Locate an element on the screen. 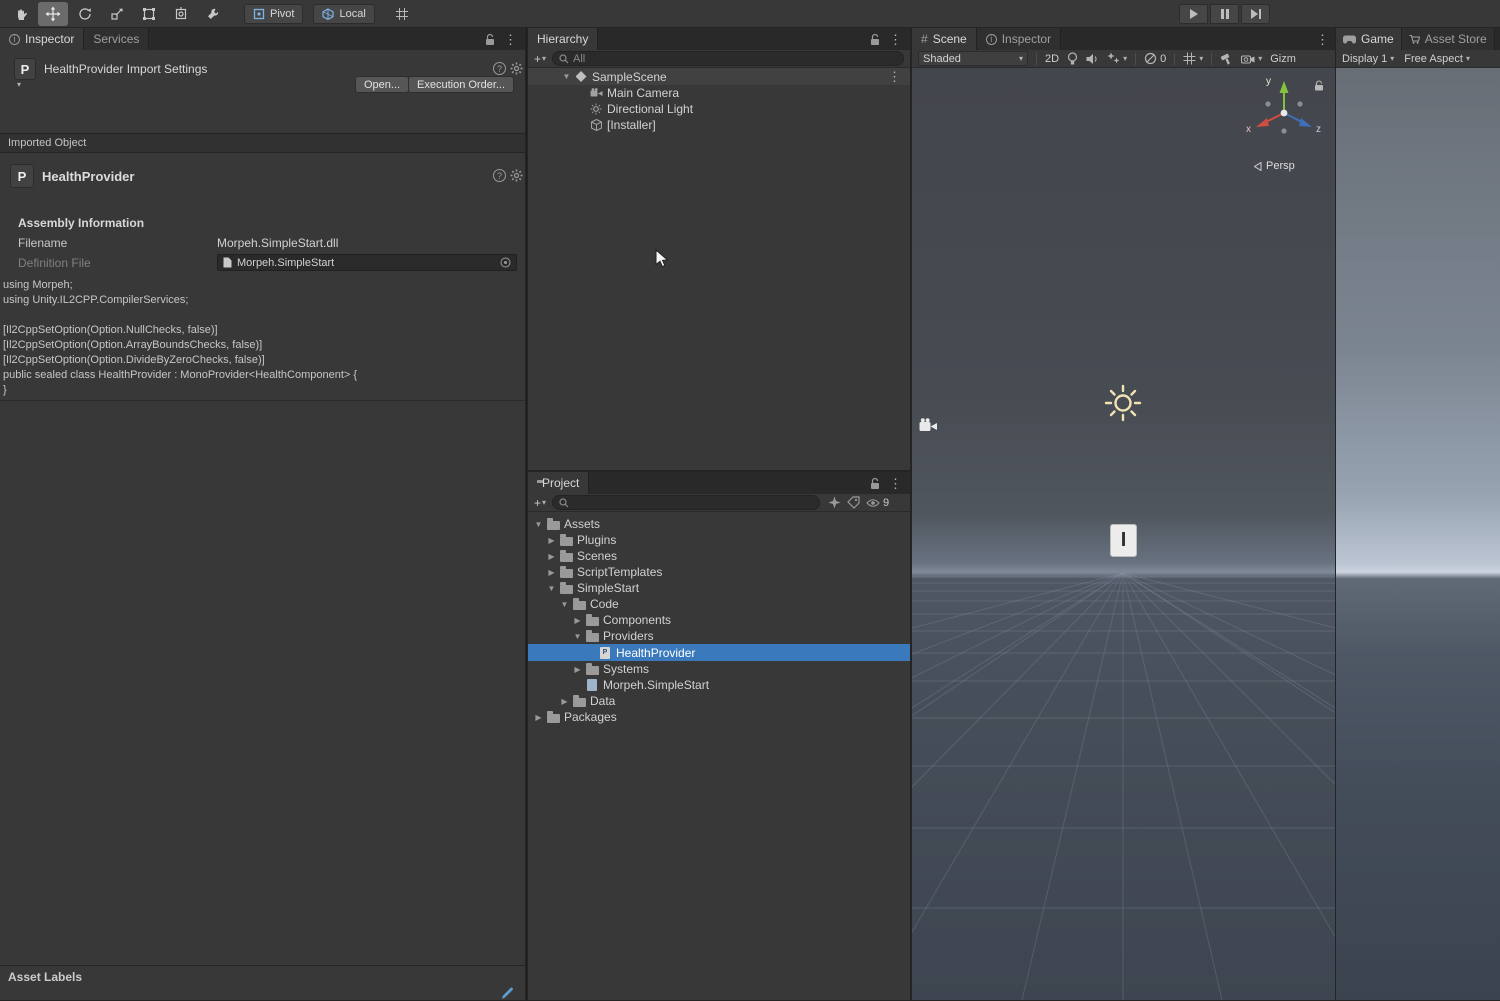  play-button is located at coordinates (1193, 14).